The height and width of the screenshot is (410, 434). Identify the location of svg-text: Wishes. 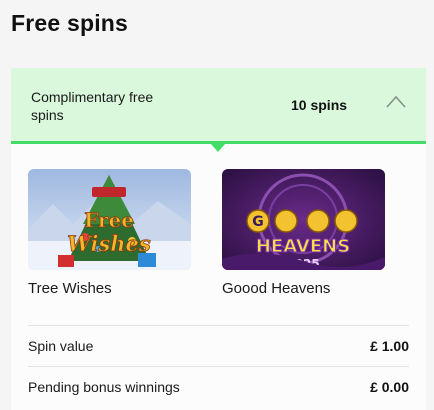
(109, 243).